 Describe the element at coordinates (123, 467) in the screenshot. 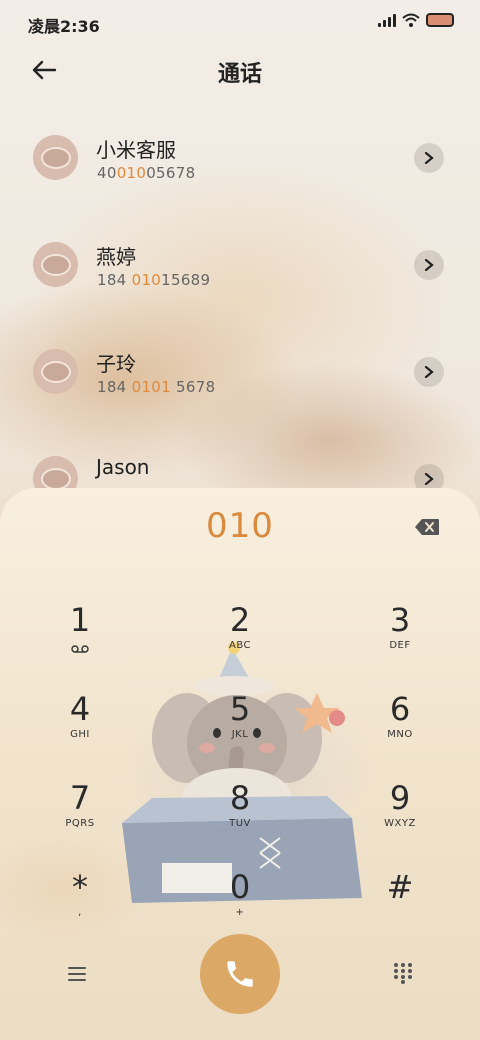

I see `contact-name: Jason` at that location.